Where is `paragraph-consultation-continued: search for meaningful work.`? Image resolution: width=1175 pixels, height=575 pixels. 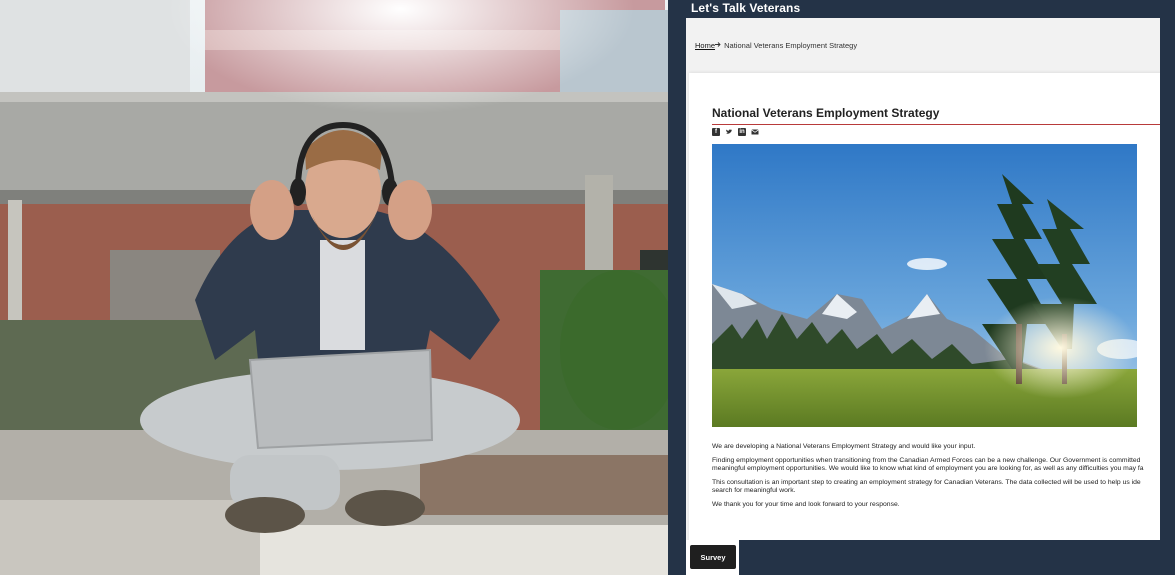
paragraph-consultation-continued: search for meaningful work. is located at coordinates (754, 491).